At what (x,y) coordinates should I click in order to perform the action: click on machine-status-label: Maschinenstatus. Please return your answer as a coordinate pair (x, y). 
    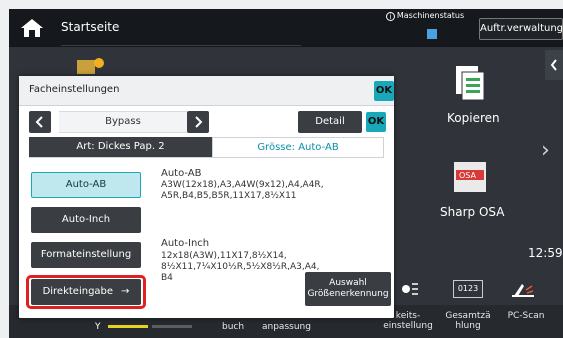
    Looking at the image, I should click on (430, 15).